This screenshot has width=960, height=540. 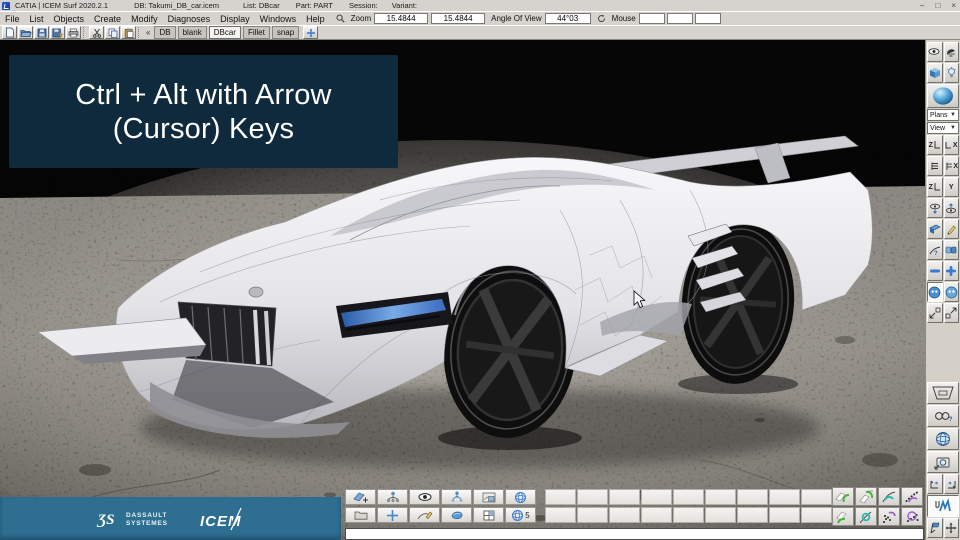 I want to click on zoom-in-button, so click(x=951, y=271).